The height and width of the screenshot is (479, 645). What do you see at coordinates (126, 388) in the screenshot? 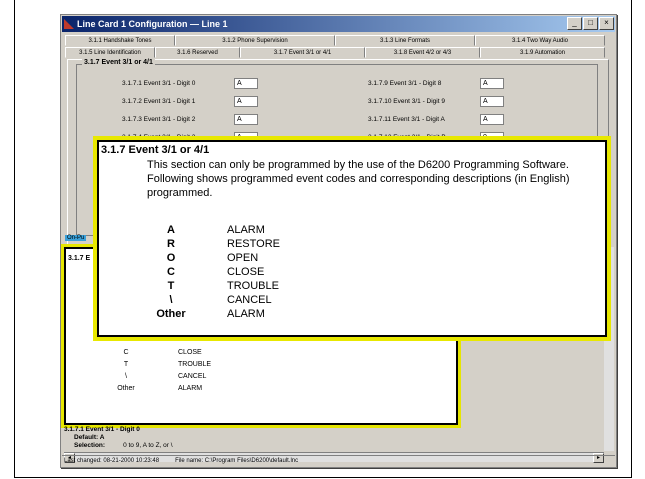
I see `help-code: Other` at bounding box center [126, 388].